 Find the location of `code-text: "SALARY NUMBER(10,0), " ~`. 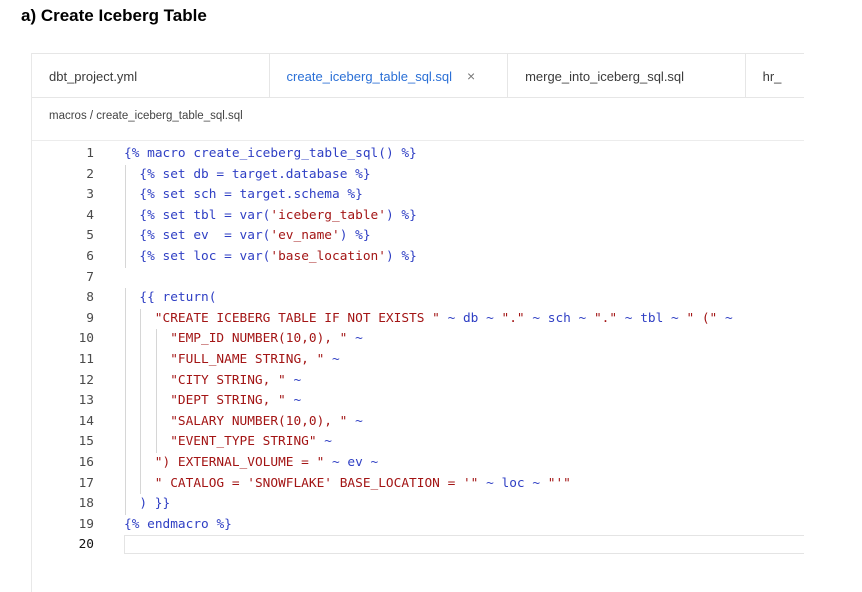

code-text: "SALARY NUMBER(10,0), " ~ is located at coordinates (266, 422).